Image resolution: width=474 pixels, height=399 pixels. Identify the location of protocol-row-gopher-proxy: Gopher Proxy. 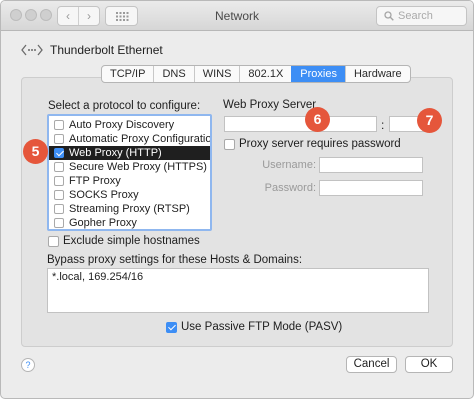
(129, 222).